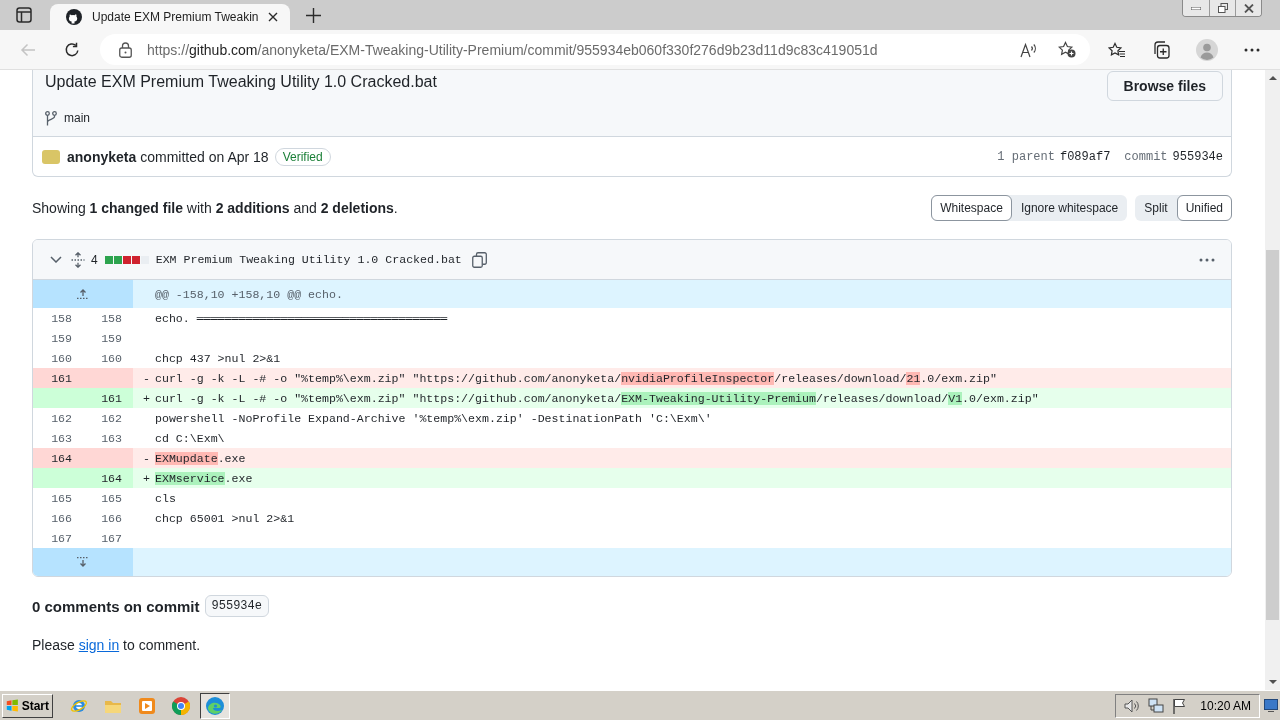 This screenshot has width=1280, height=720. I want to click on code-text: cd C:\Exm\, so click(190, 438).